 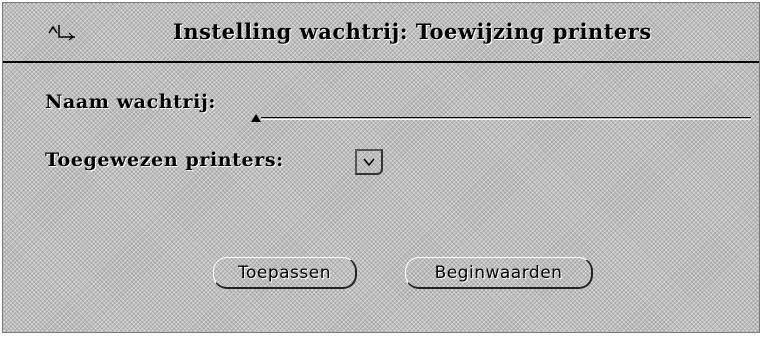 What do you see at coordinates (164, 160) in the screenshot?
I see `assigned-printers-label: Toegewezen printers:` at bounding box center [164, 160].